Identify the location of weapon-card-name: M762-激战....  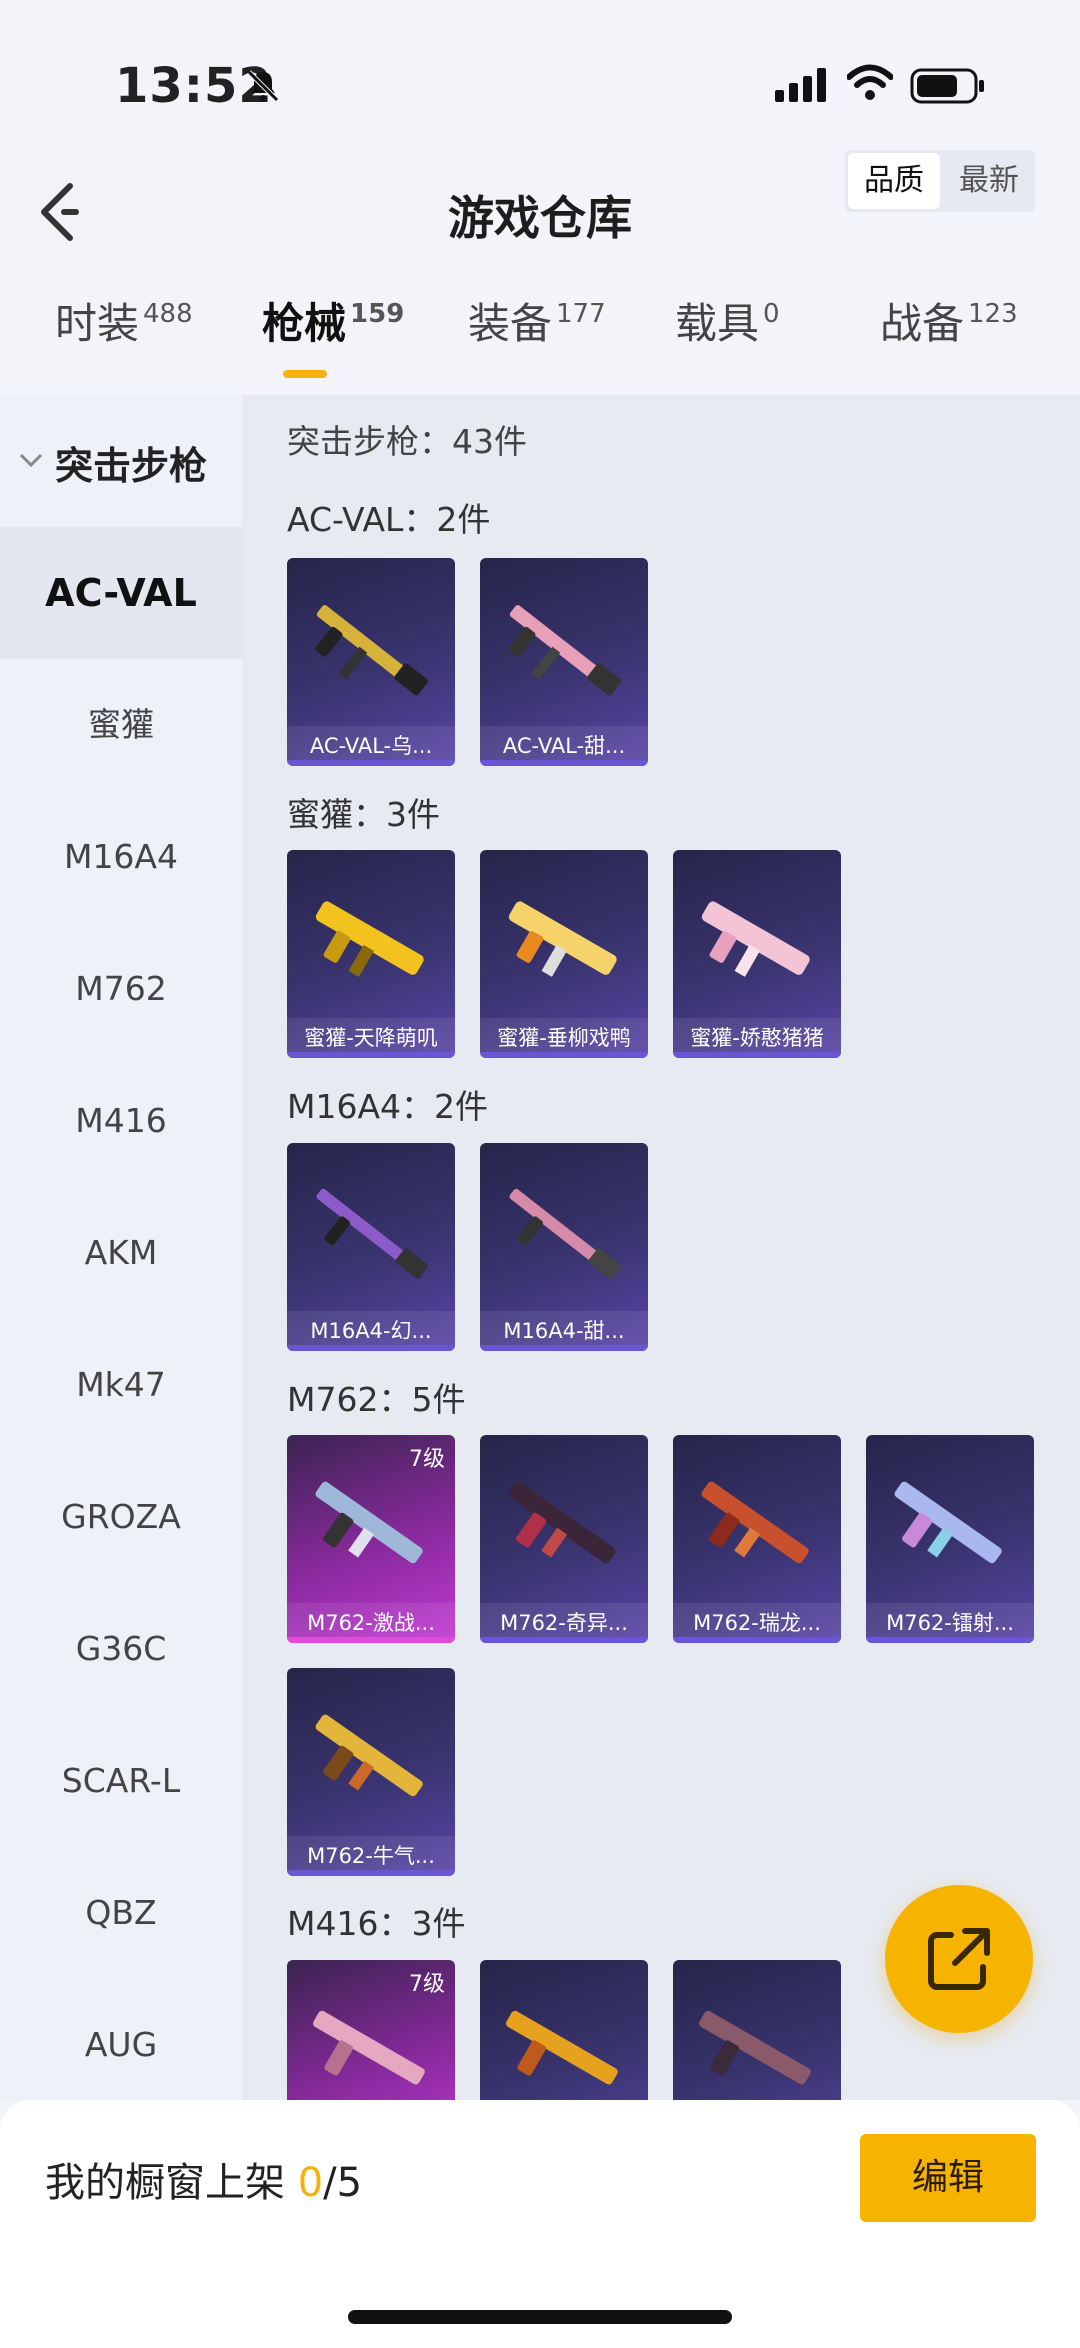
(371, 1623).